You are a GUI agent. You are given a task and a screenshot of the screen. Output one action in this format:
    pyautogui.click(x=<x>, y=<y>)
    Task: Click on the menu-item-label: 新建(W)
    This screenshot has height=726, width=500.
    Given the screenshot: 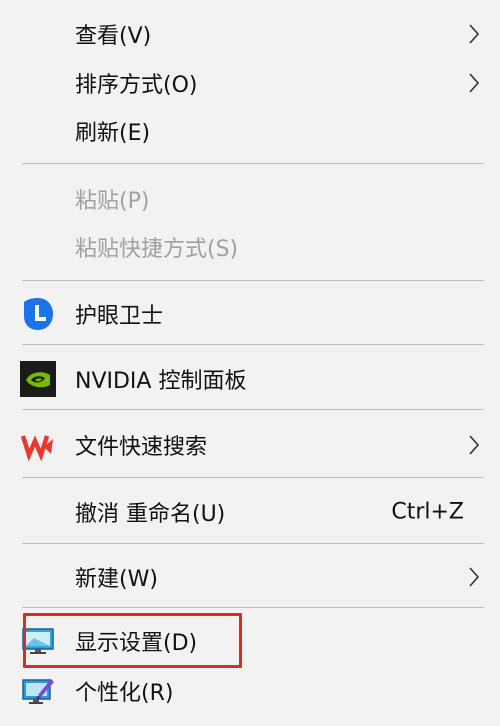 What is the action you would take?
    pyautogui.click(x=116, y=579)
    